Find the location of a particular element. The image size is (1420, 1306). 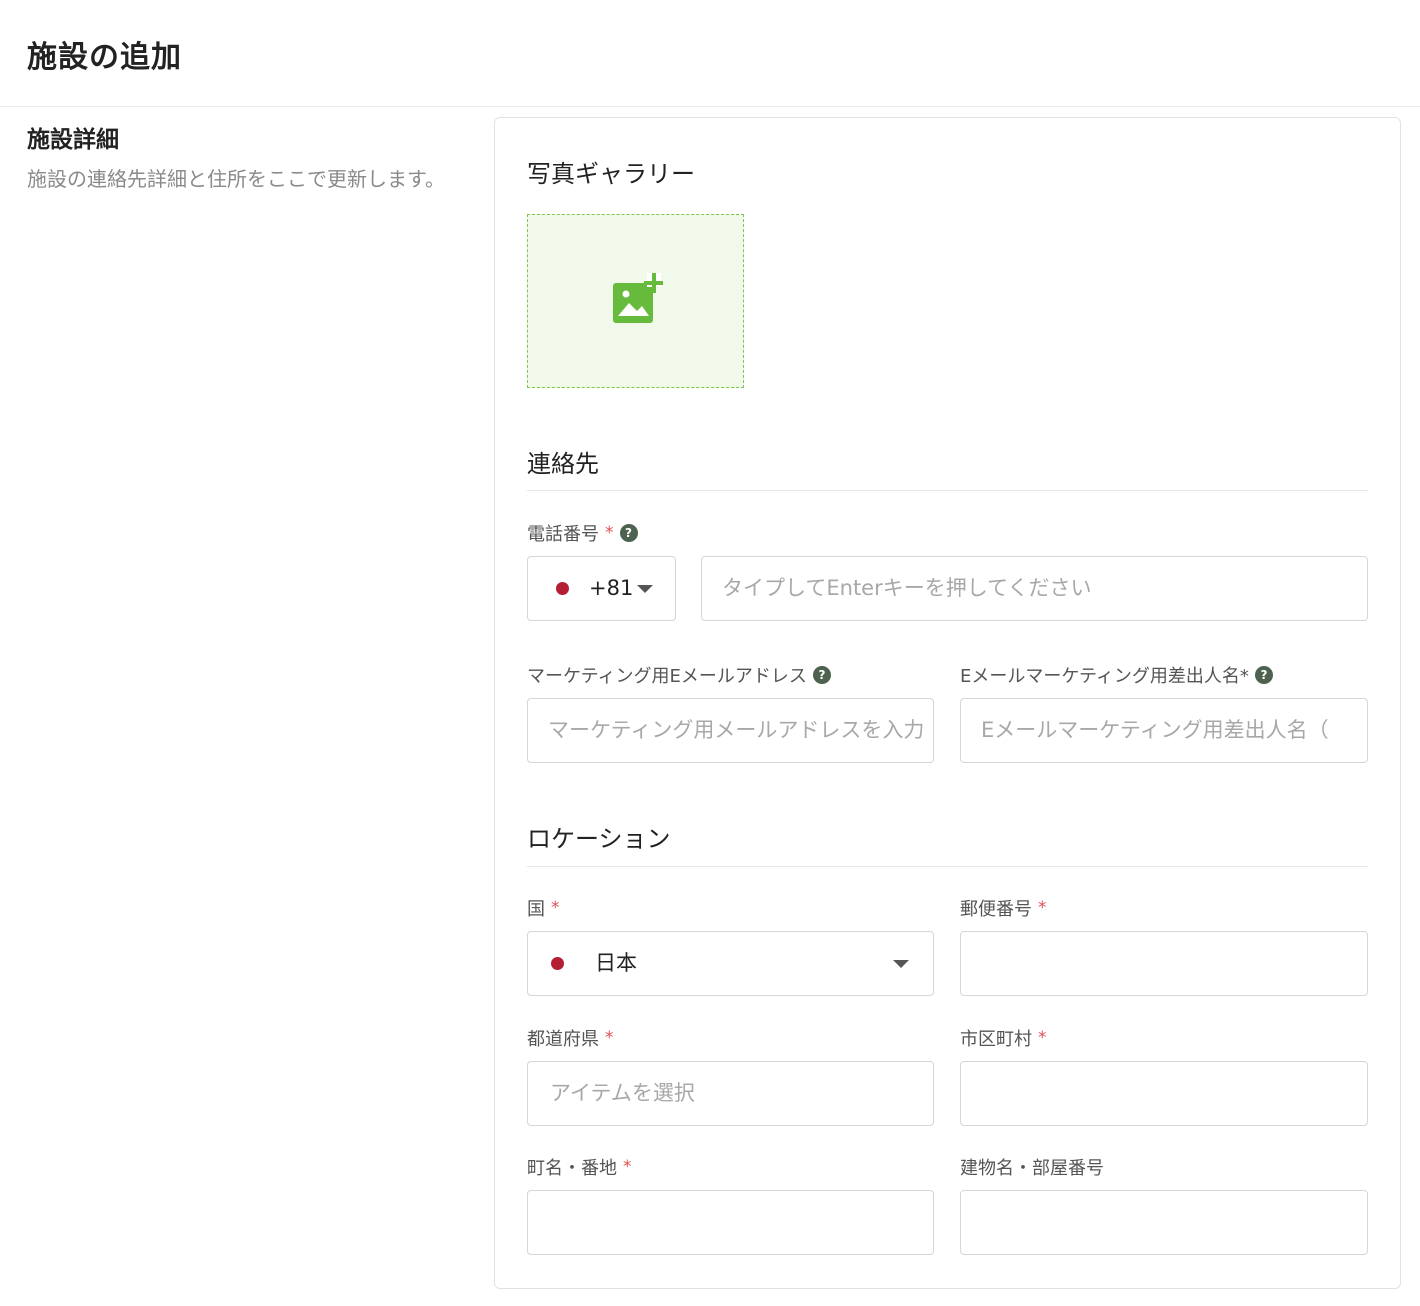

photo-upload-dropzone is located at coordinates (635, 301).